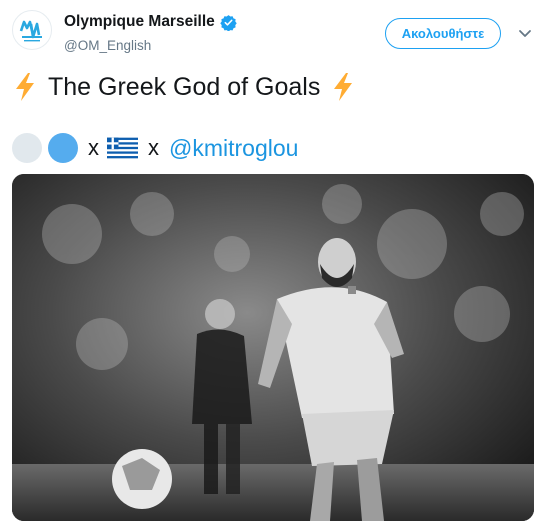 Image resolution: width=545 pixels, height=530 pixels. Describe the element at coordinates (233, 148) in the screenshot. I see `mention-link: @kmitroglou` at that location.